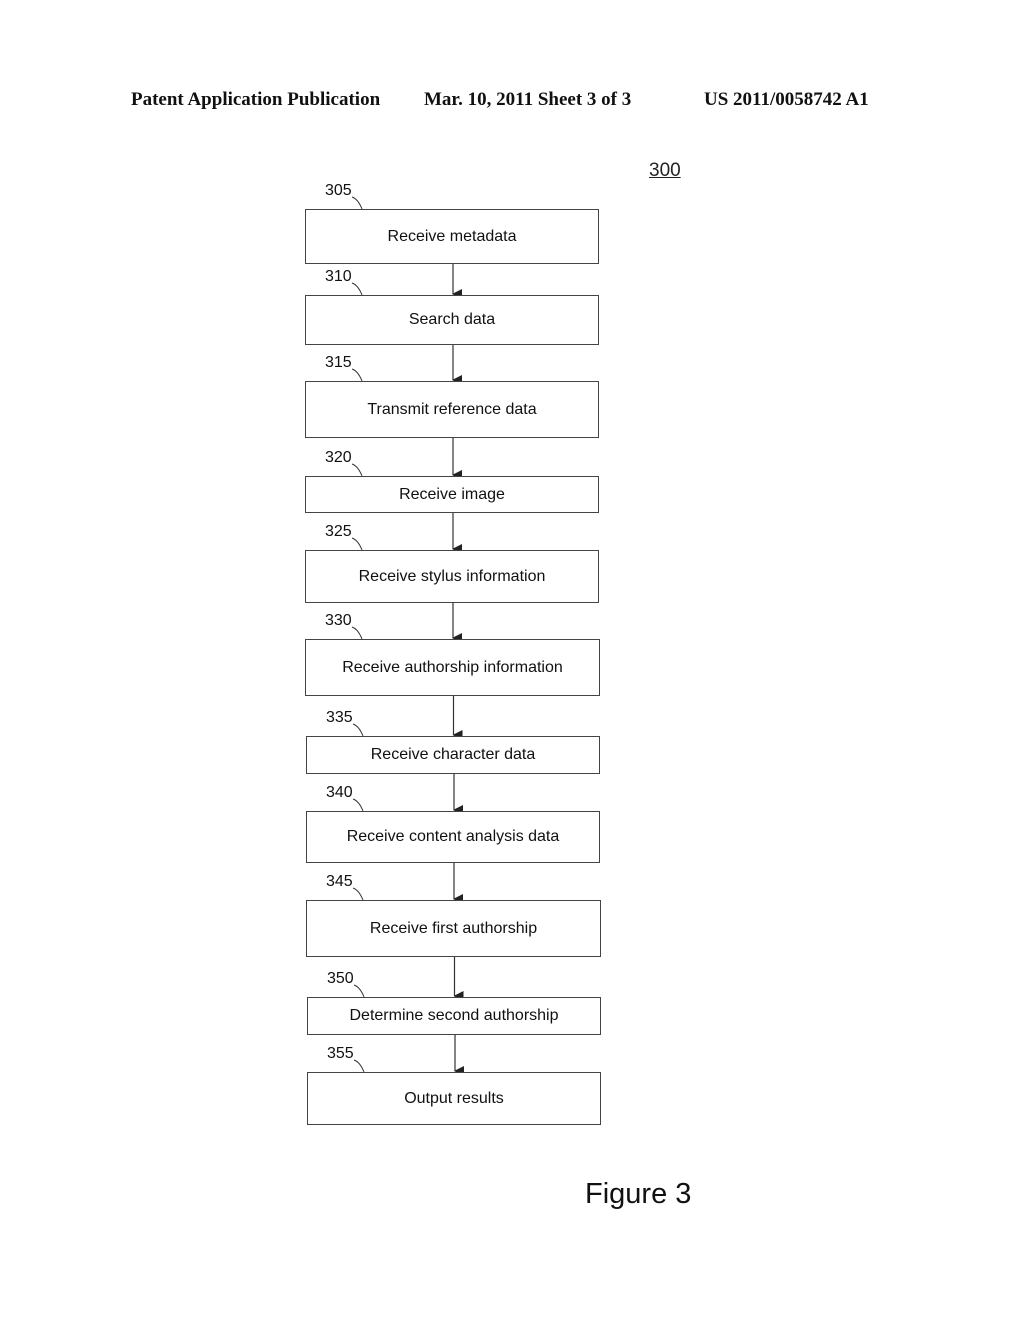 Image resolution: width=1024 pixels, height=1320 pixels. I want to click on step-box-330: Receive authorship information, so click(452, 667).